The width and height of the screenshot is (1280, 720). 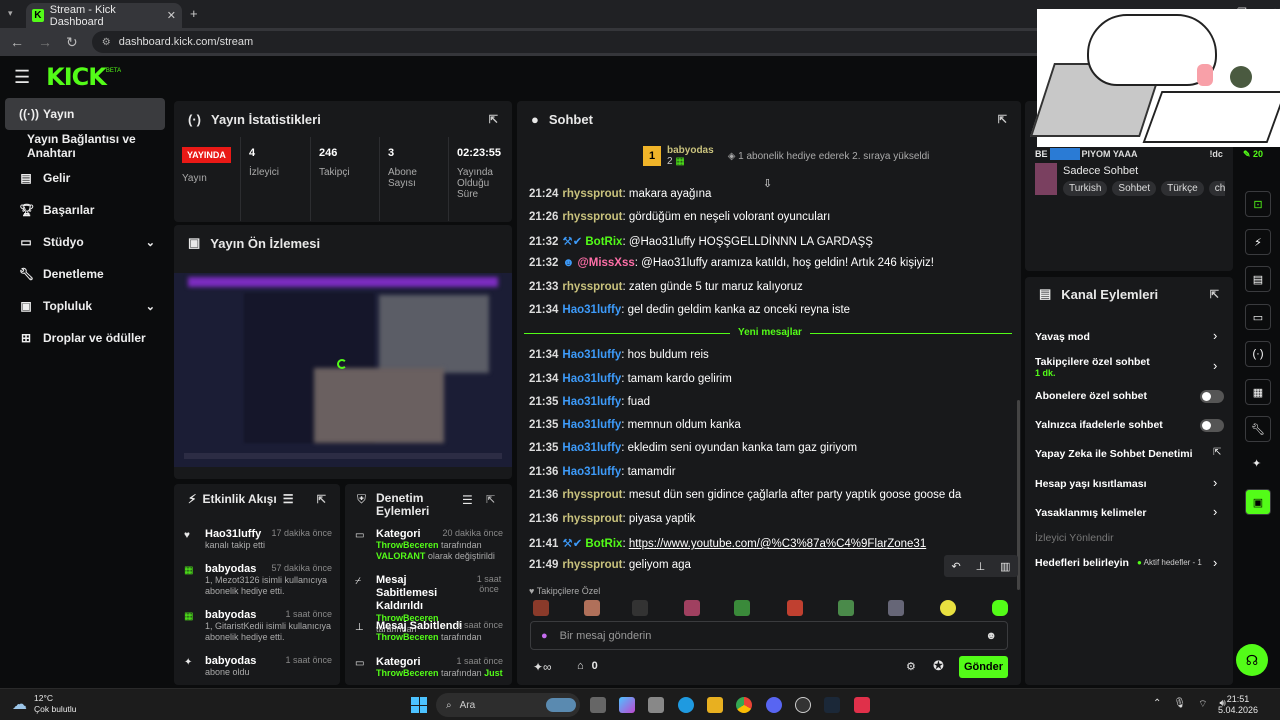 I want to click on emote-chat-toggle, so click(x=1212, y=425).